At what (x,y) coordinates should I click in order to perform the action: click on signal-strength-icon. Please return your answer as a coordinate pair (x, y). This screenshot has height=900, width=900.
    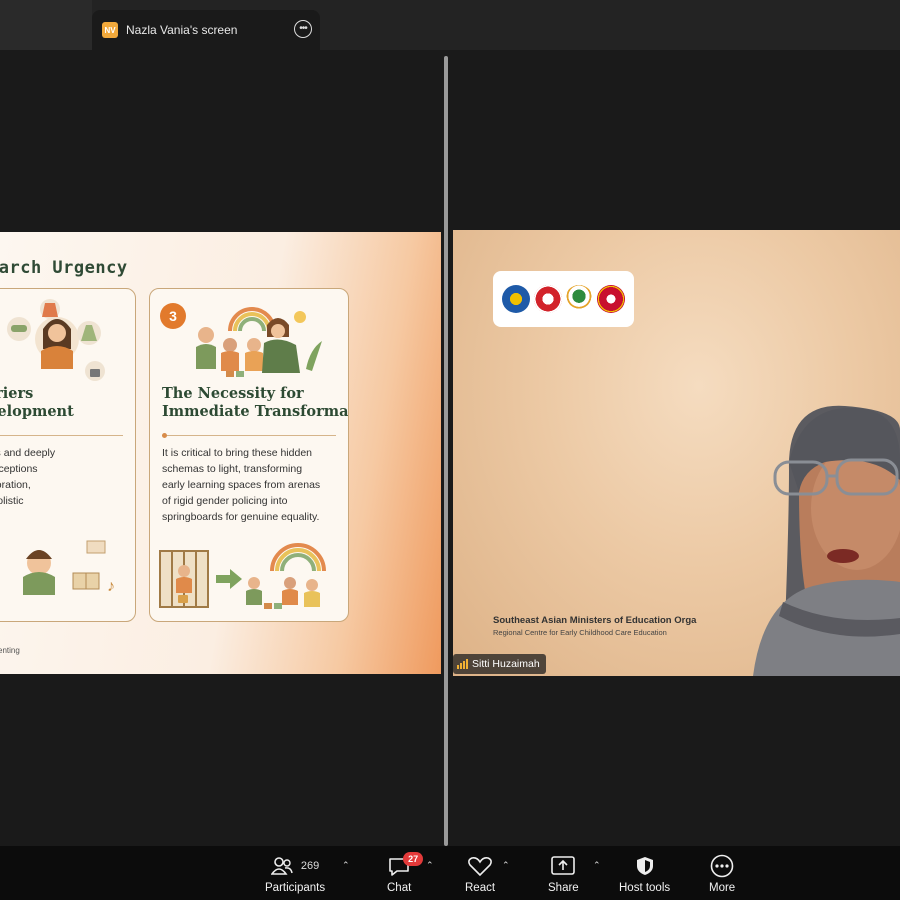
    Looking at the image, I should click on (462, 664).